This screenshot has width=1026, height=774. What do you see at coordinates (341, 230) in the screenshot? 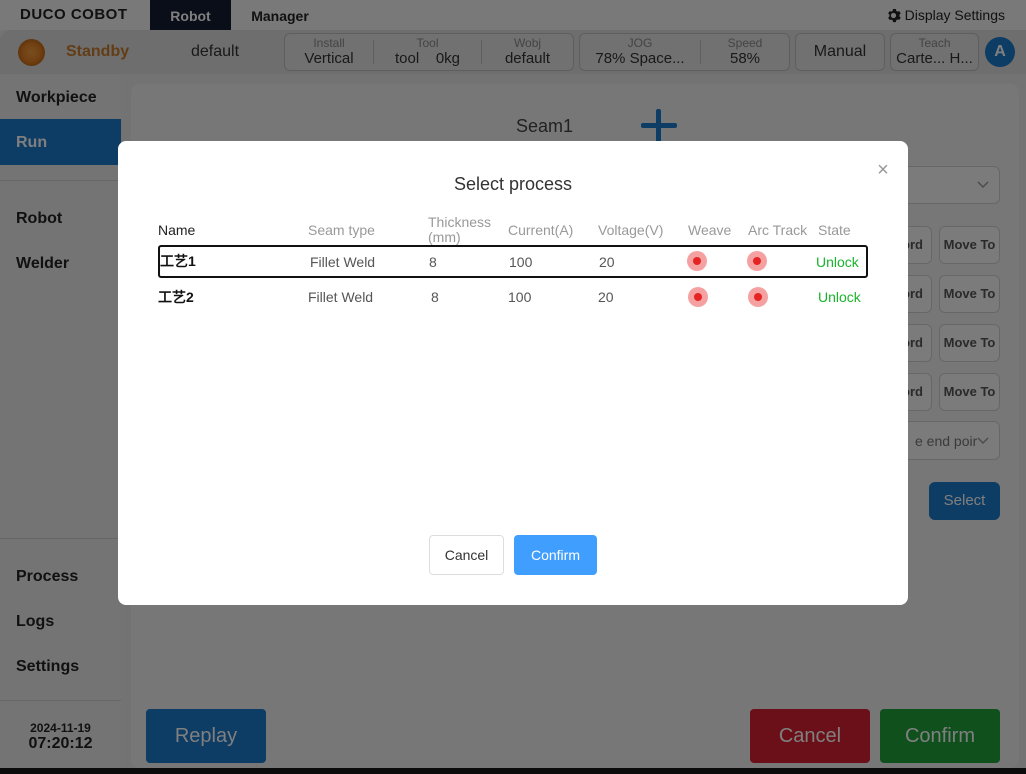
I see `column-header-seam-type: Seam type` at bounding box center [341, 230].